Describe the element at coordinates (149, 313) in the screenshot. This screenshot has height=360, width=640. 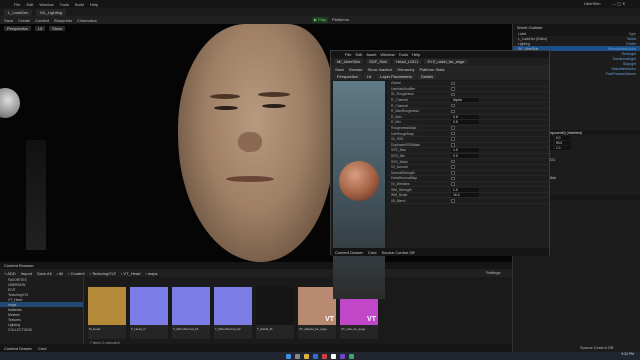
I see `asset-tile: T_Head_N` at that location.